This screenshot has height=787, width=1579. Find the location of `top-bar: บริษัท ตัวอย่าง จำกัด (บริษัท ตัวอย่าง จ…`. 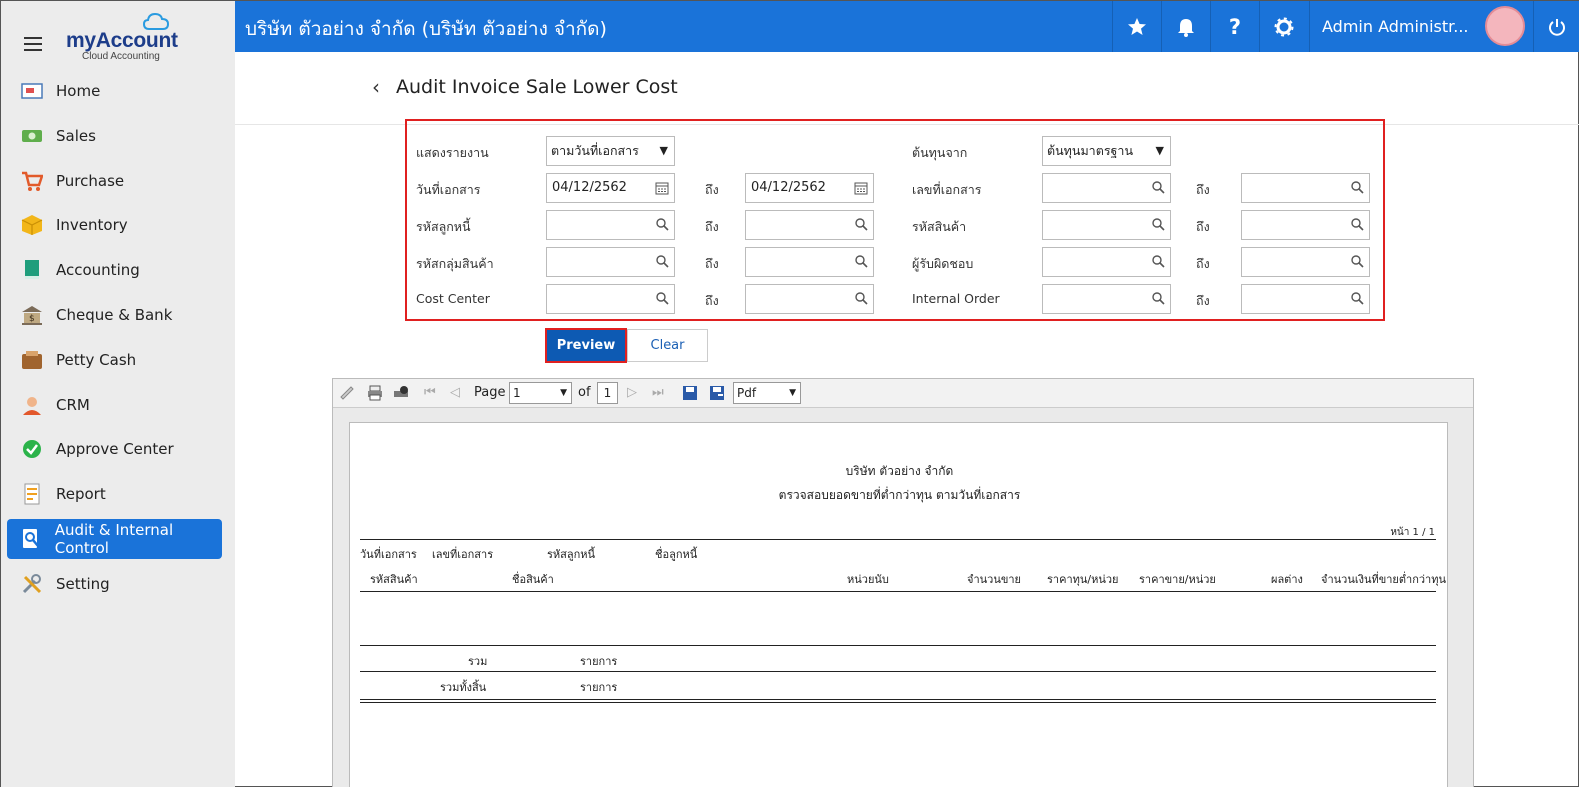

top-bar: บริษัท ตัวอย่าง จำกัด (บริษัท ตัวอย่าง จ… is located at coordinates (907, 26).